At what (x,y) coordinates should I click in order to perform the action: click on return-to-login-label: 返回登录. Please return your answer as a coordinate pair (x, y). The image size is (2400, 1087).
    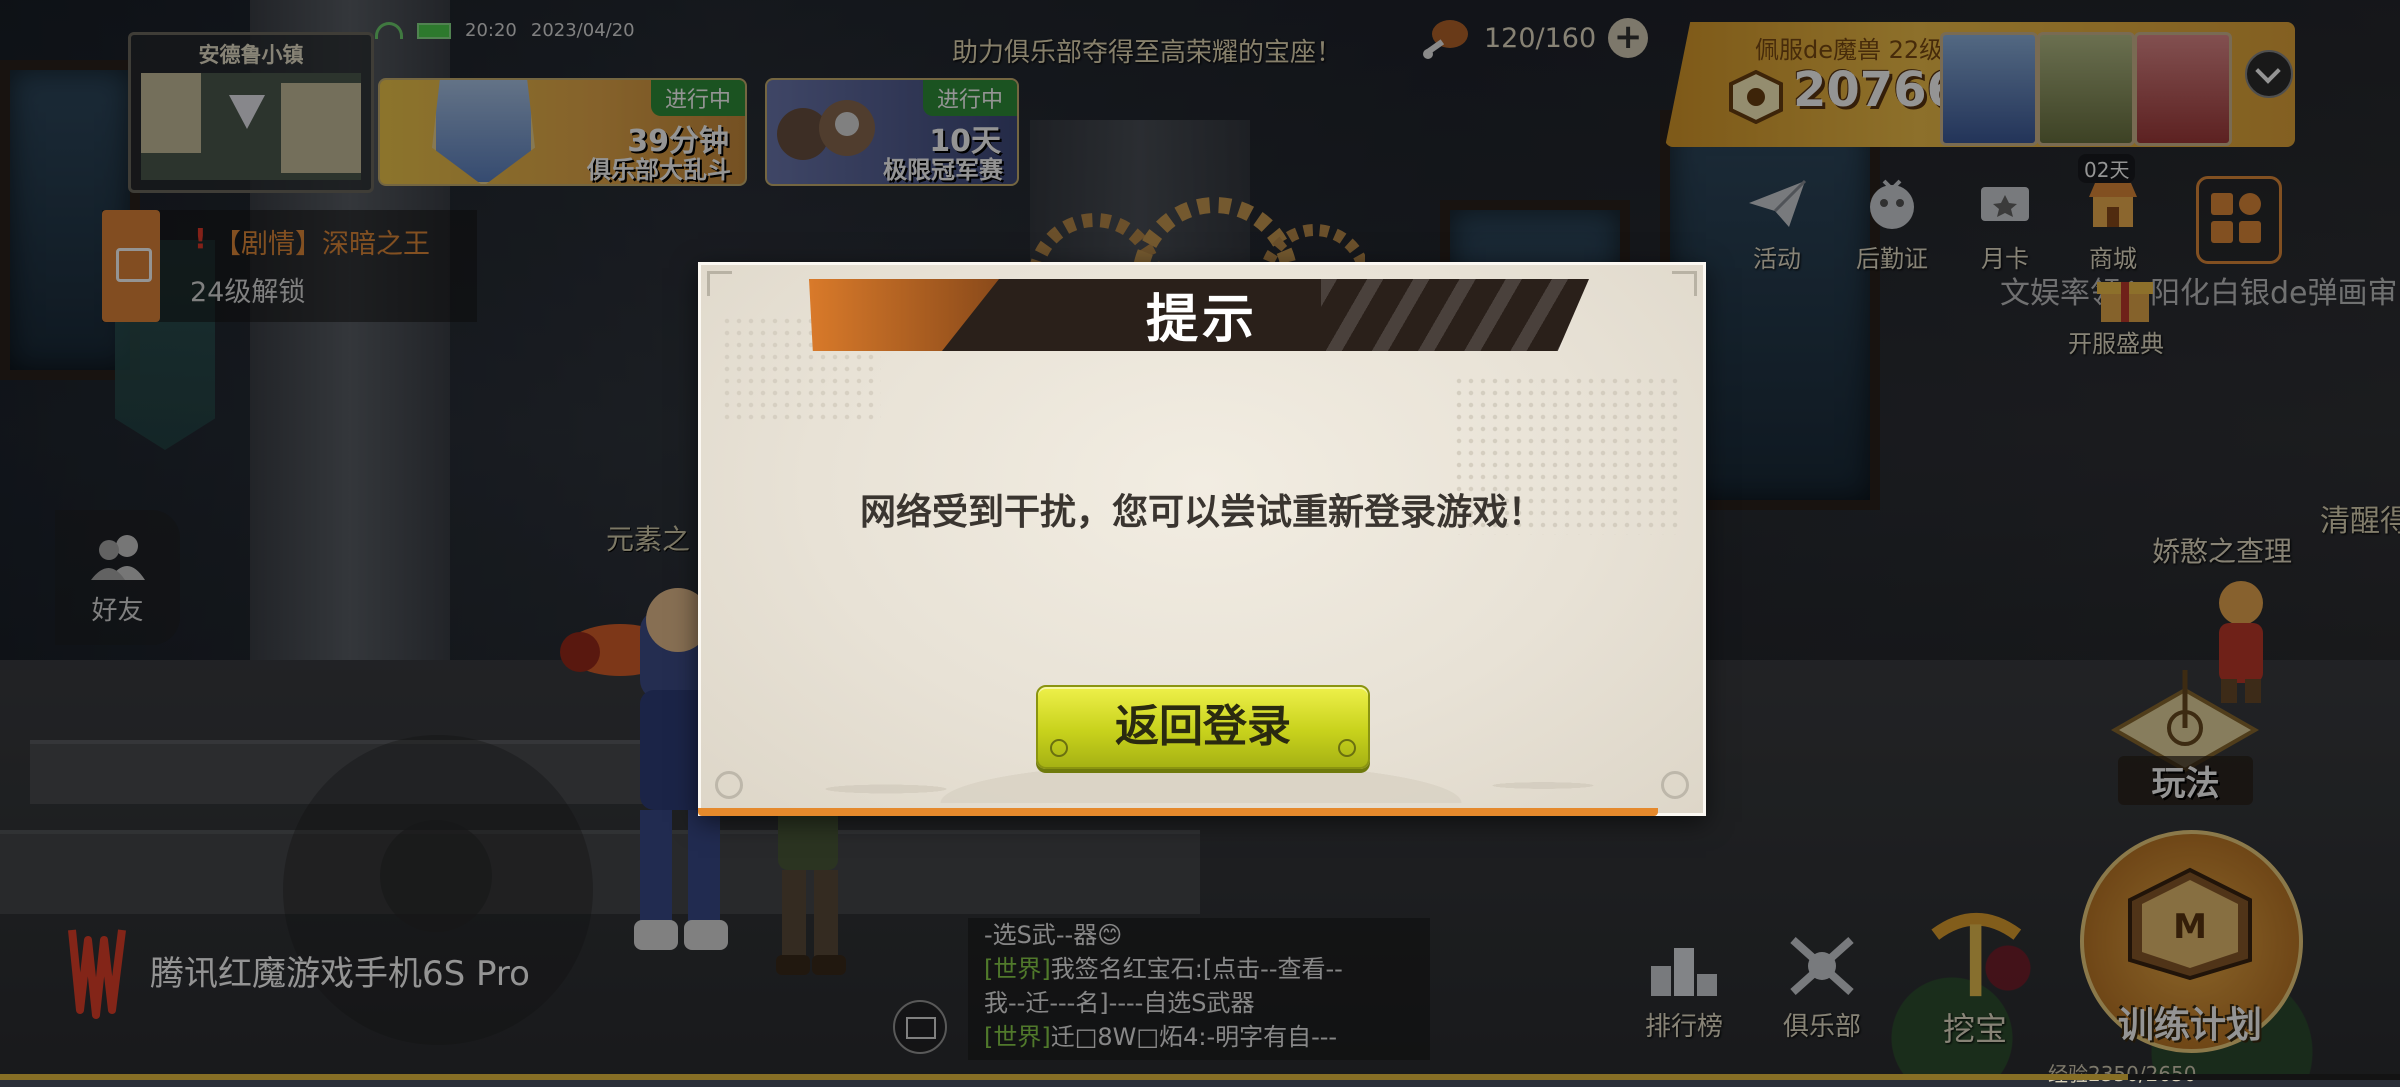
    Looking at the image, I should click on (1203, 726).